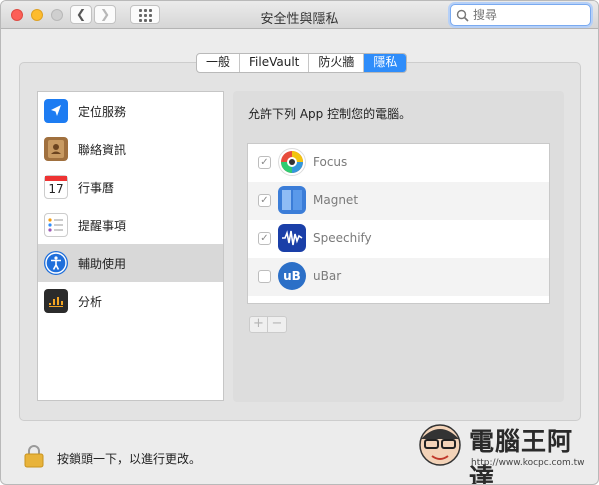 Image resolution: width=599 pixels, height=485 pixels. Describe the element at coordinates (102, 112) in the screenshot. I see `sidebar-item-label: 定位服務` at that location.